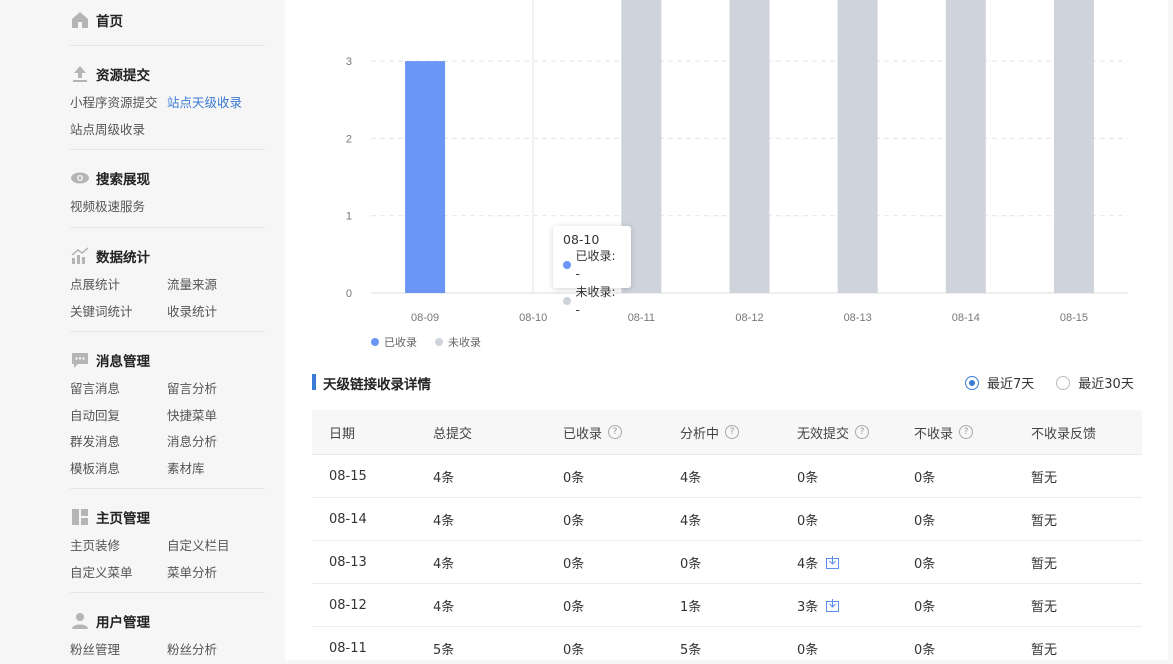 Image resolution: width=1173 pixels, height=664 pixels. Describe the element at coordinates (167, 256) in the screenshot. I see `sidebar-section-header: 数据统计` at that location.